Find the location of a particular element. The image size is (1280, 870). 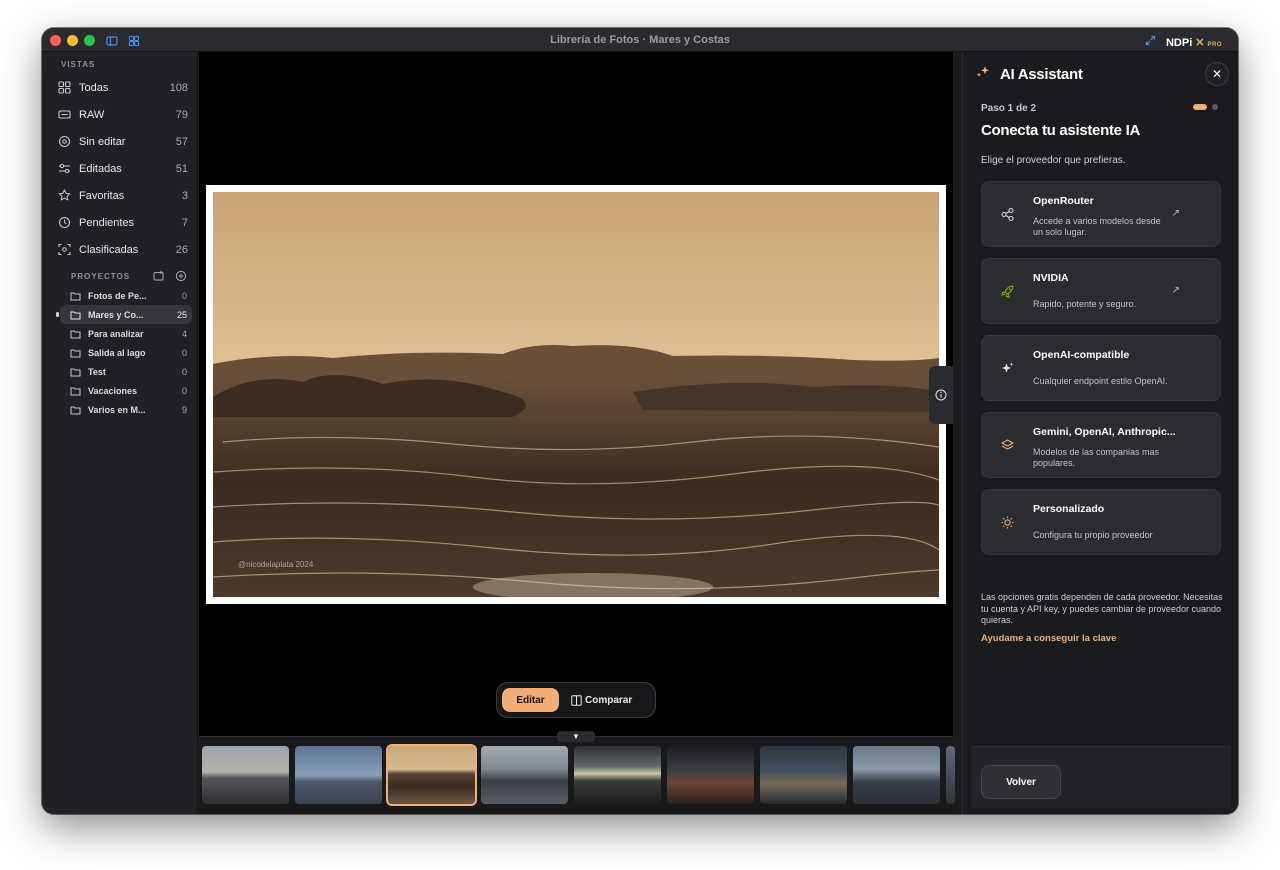

view-count: 108 is located at coordinates (178, 87).